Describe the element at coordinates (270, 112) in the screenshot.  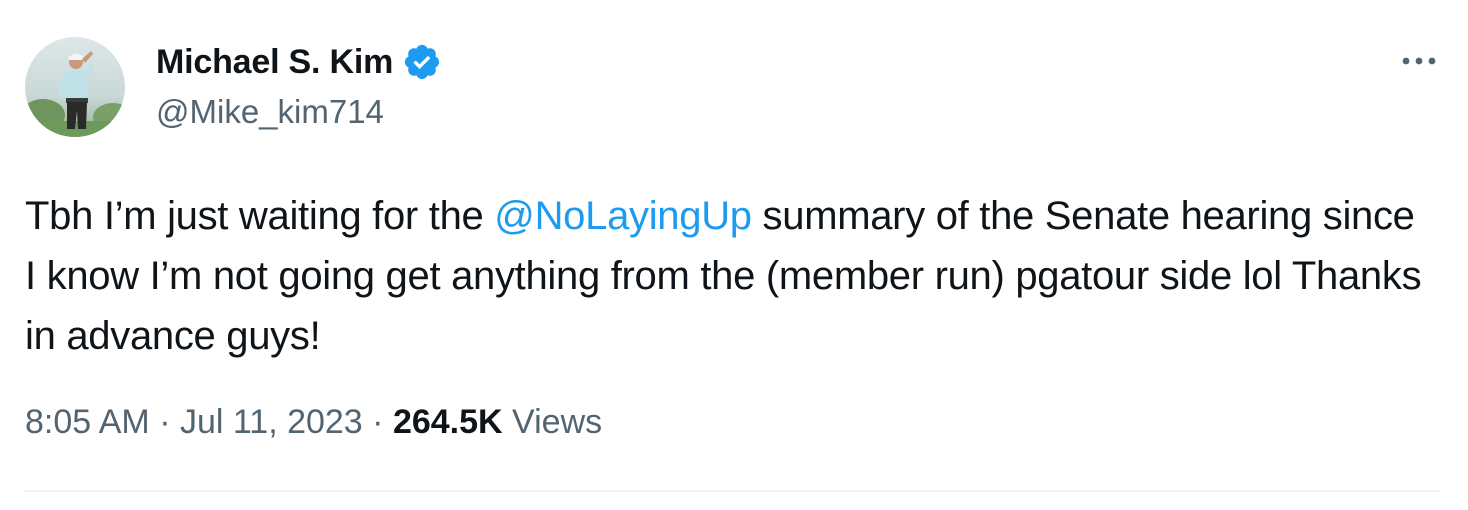
I see `author-handle: @Mike_kim714` at that location.